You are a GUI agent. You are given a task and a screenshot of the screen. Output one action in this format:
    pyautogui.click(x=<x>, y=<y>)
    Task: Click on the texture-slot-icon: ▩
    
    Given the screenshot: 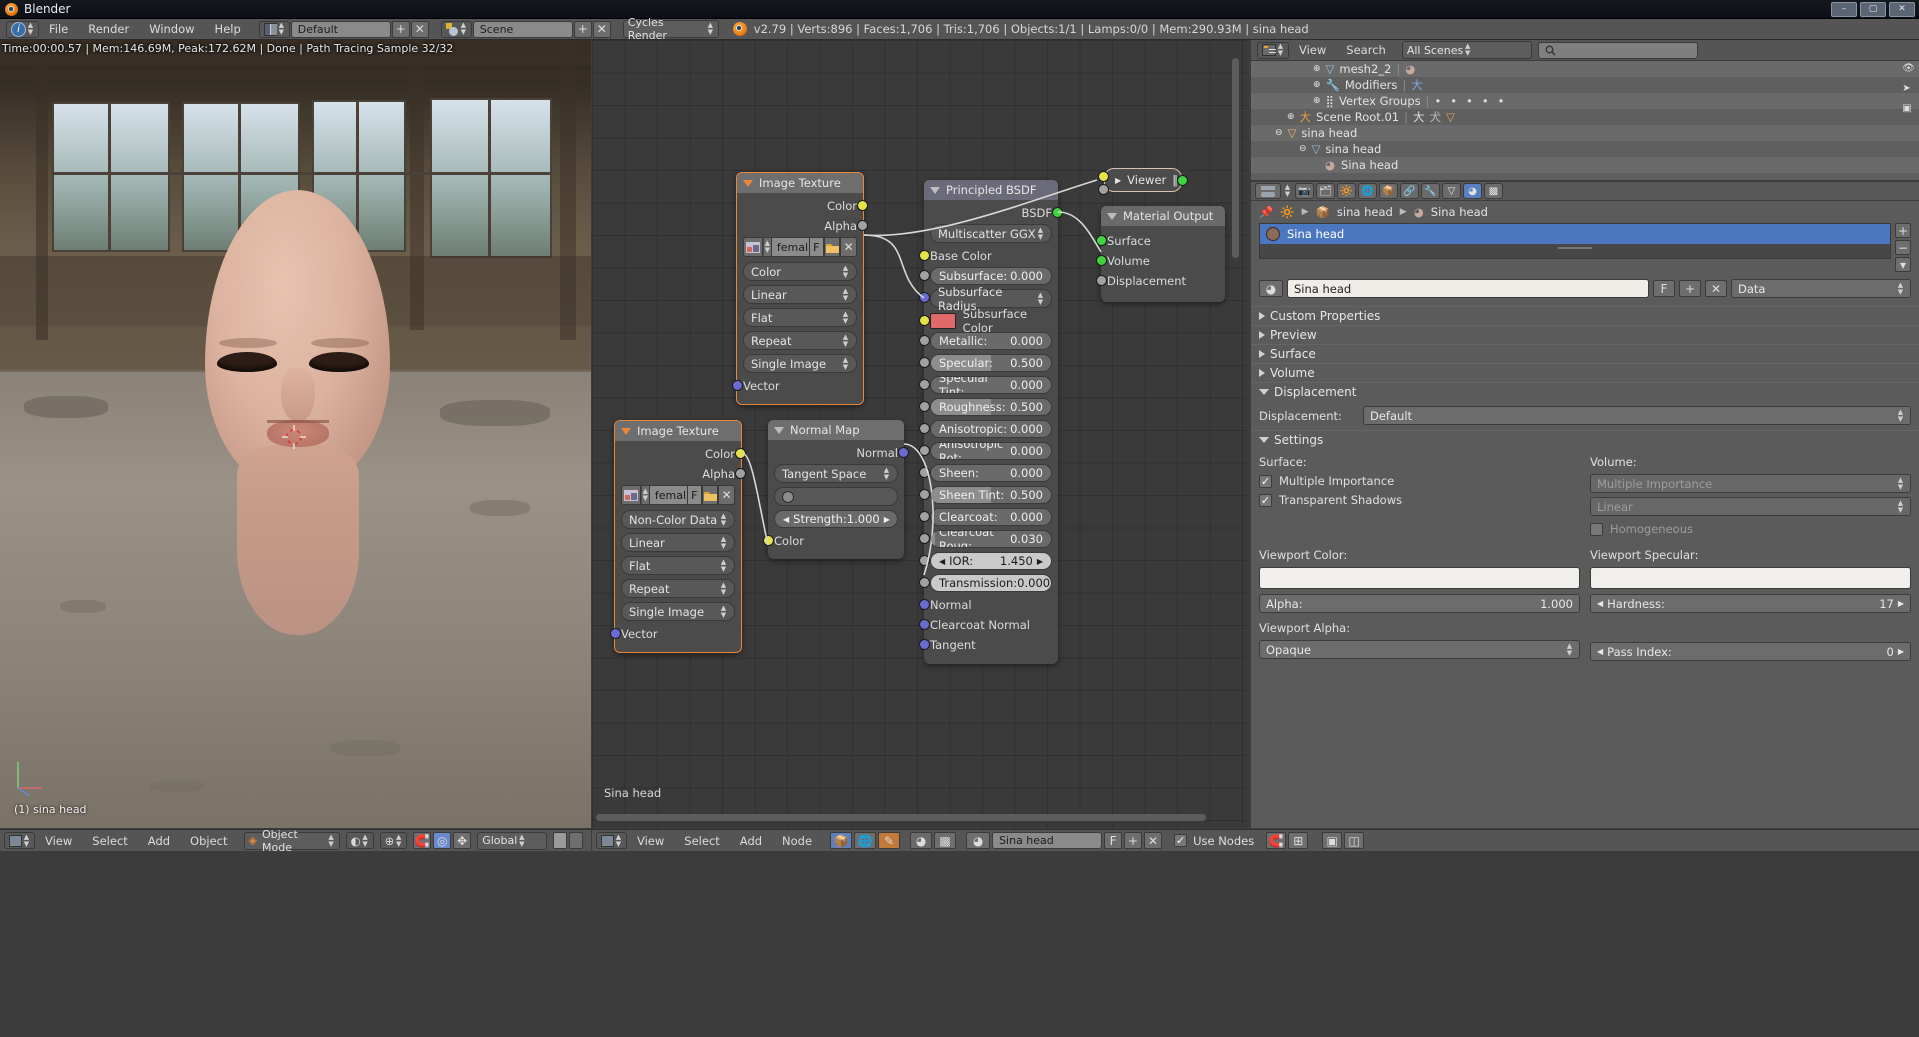 What is the action you would take?
    pyautogui.click(x=945, y=840)
    